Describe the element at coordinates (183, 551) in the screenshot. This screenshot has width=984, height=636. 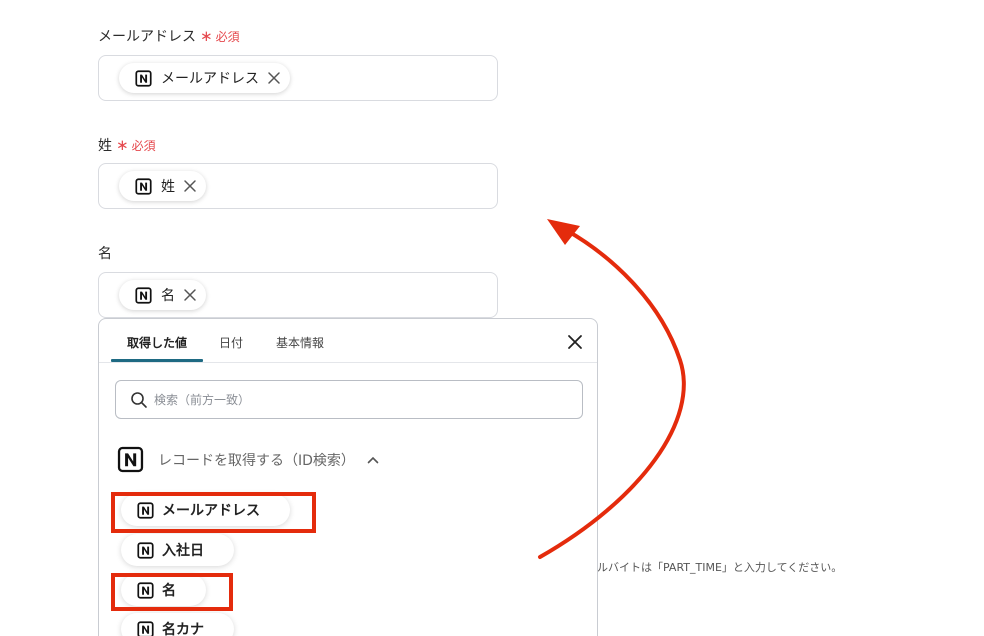
I see `item-label: 入社日` at that location.